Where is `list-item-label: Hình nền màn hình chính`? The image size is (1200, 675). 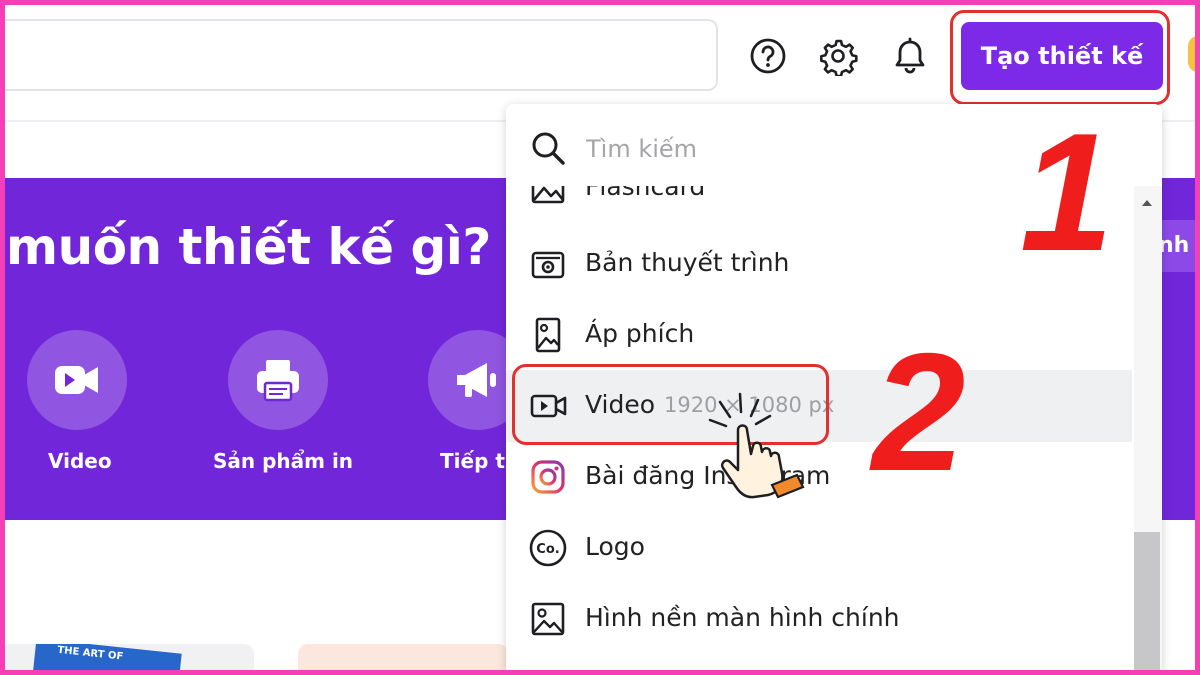
list-item-label: Hình nền màn hình chính is located at coordinates (742, 617).